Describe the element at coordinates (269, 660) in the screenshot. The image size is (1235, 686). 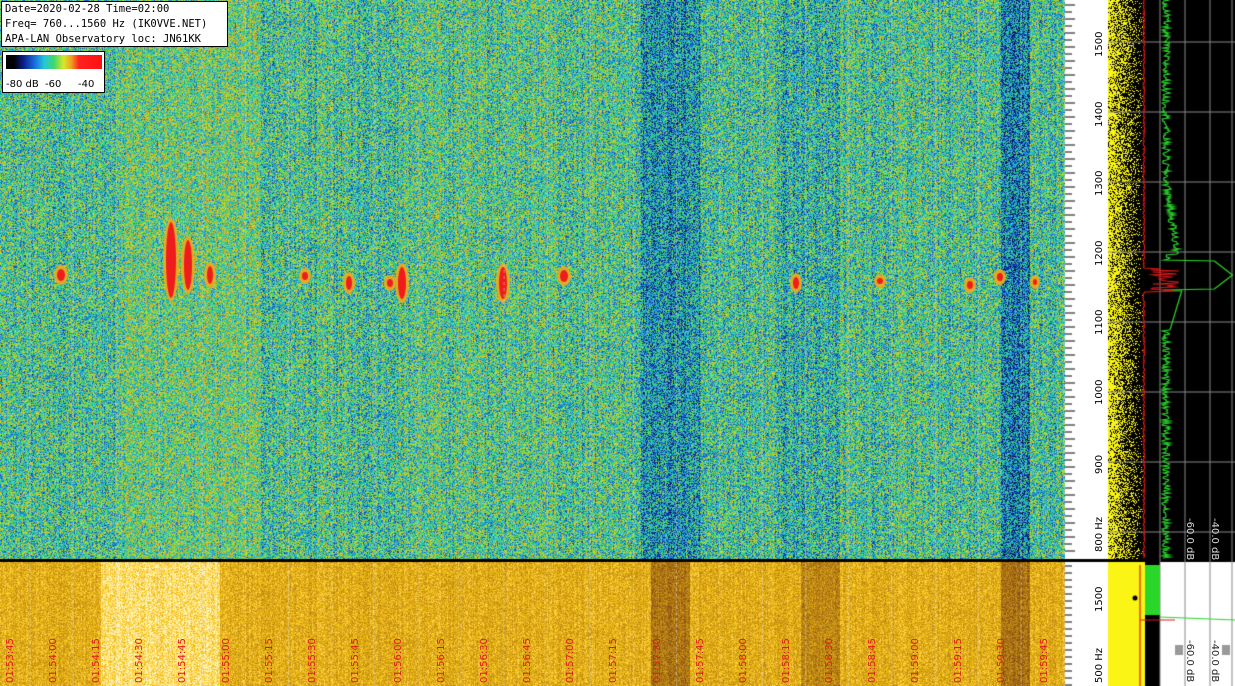
I see `time-label: 01:55:15` at that location.